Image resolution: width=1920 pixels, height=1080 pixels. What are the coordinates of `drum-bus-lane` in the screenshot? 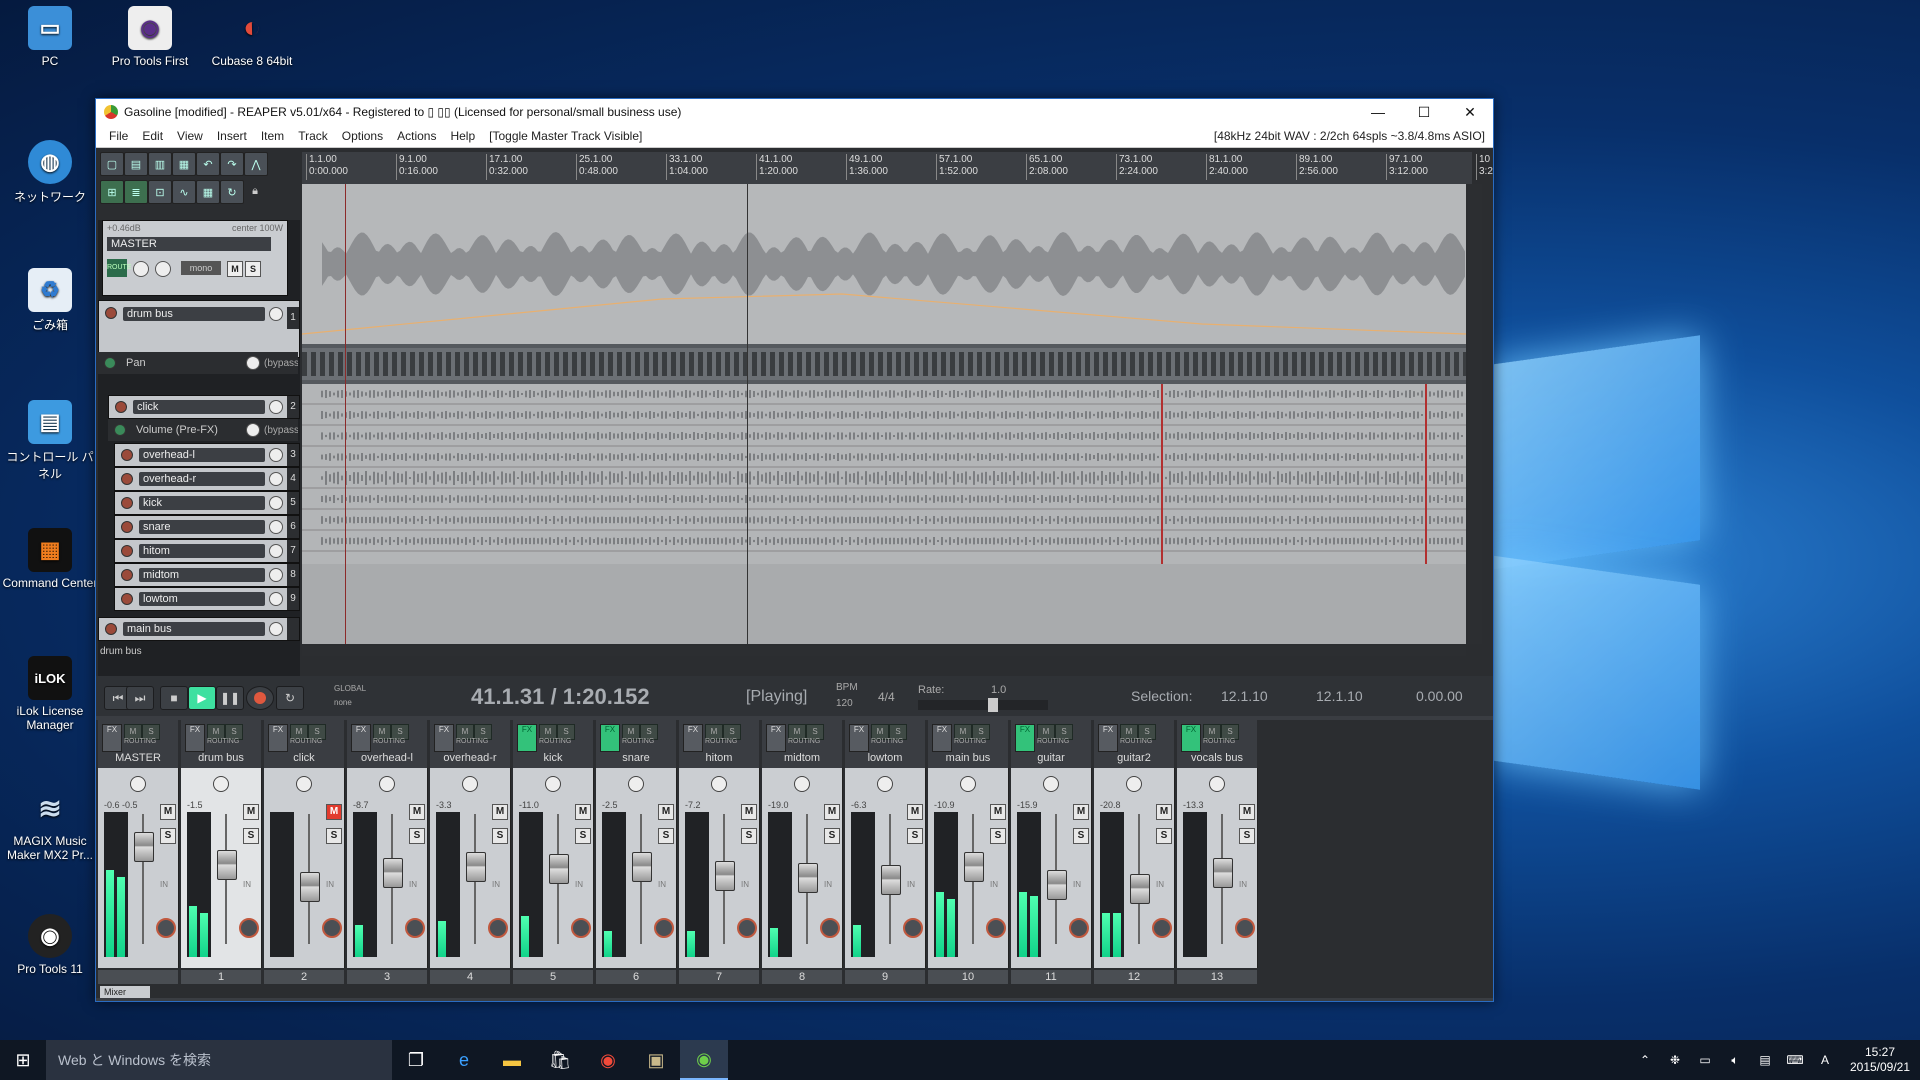 It's located at (884, 264).